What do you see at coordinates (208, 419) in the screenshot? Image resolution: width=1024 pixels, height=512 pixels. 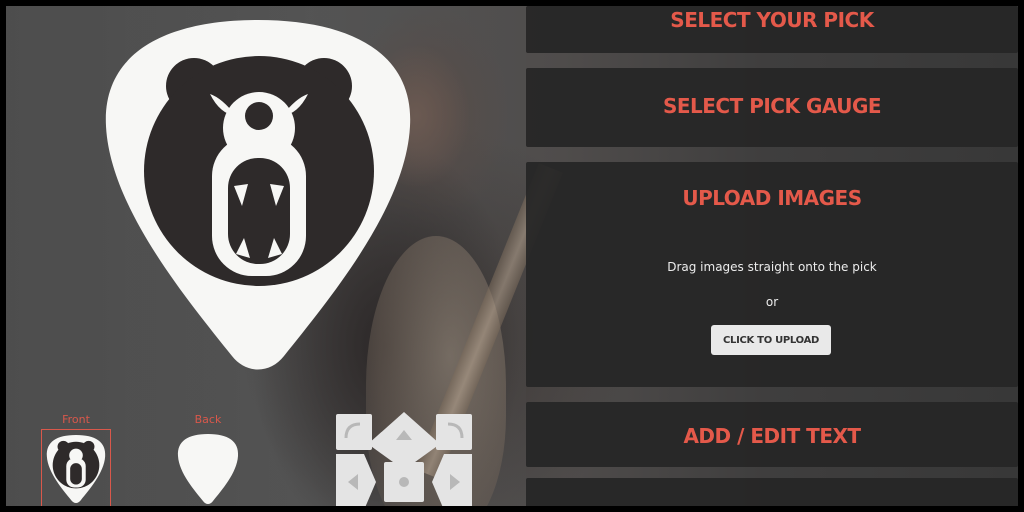 I see `back-label: Back` at bounding box center [208, 419].